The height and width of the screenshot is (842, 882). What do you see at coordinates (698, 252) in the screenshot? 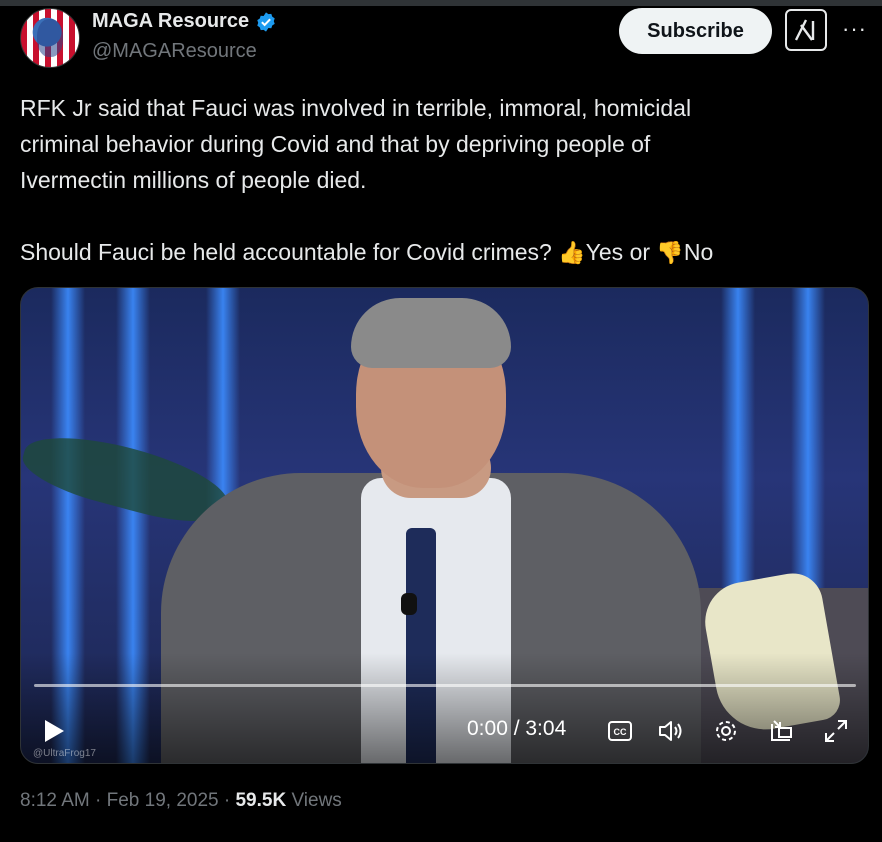
I see `no-label: No` at bounding box center [698, 252].